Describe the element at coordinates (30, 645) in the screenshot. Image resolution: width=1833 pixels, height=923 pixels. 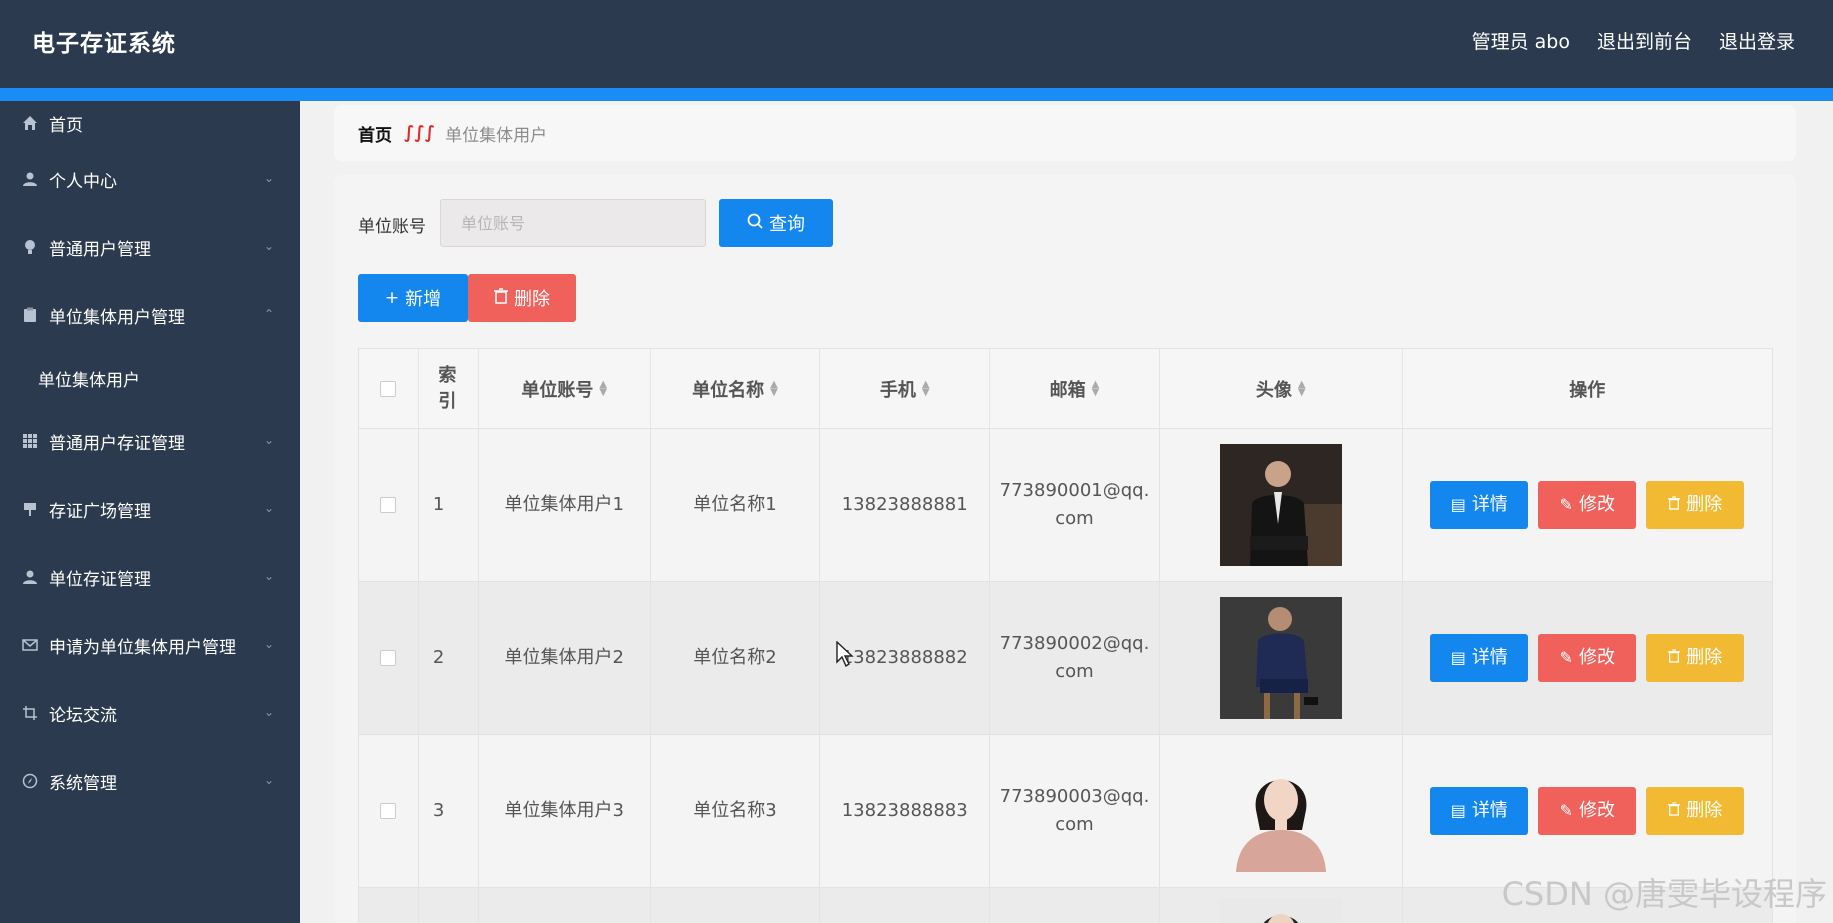
I see `mail-icon` at that location.